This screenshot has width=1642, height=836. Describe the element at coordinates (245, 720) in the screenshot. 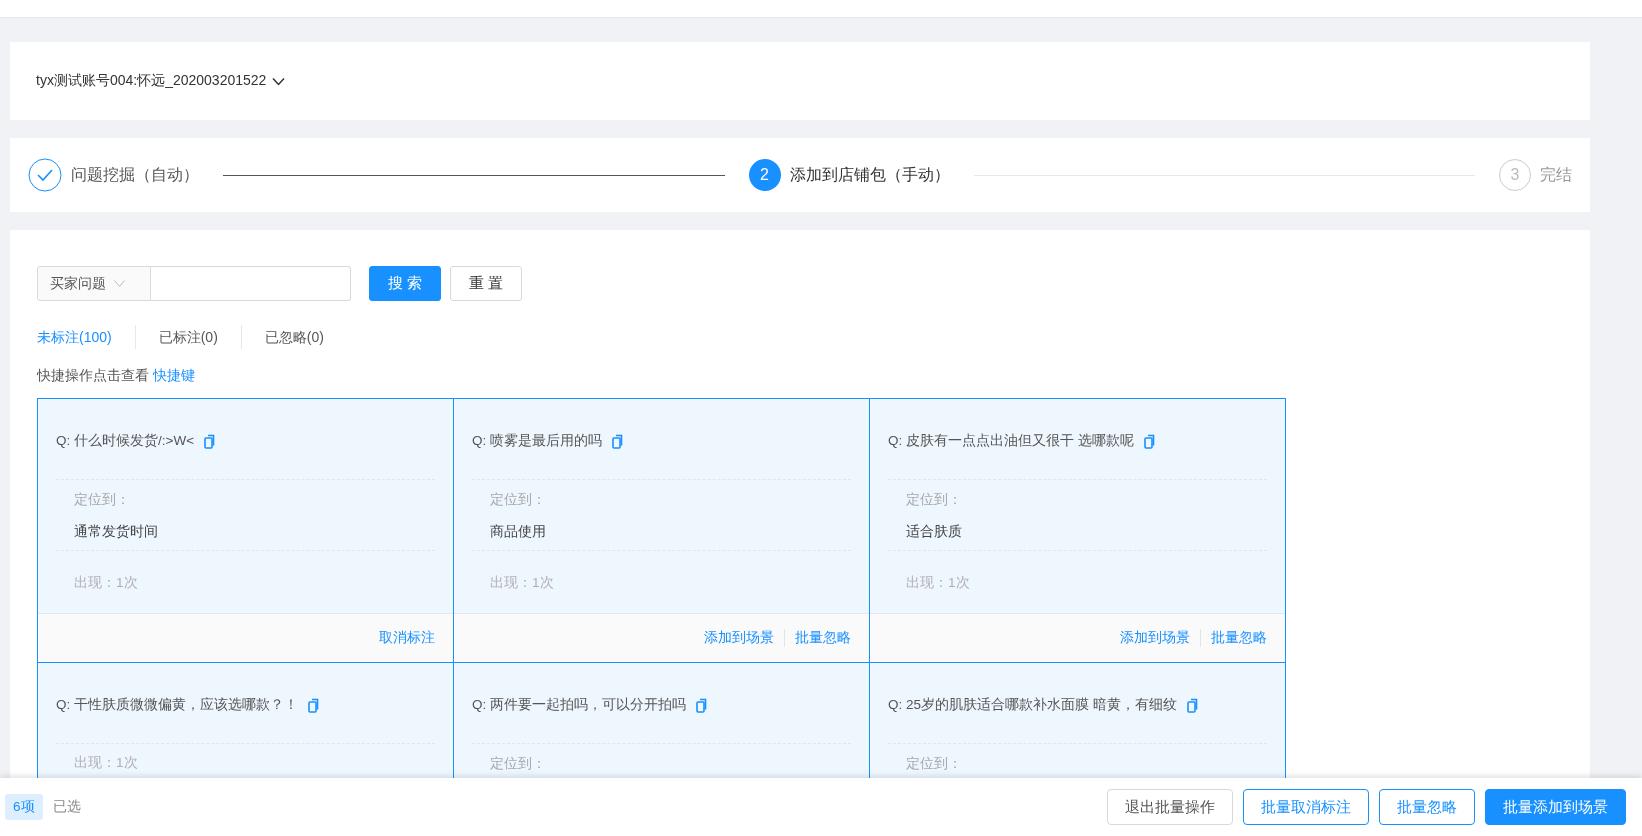

I see `question-card: Q: 干性肤质微微偏黄，应该选哪款？！ 出现：1次` at that location.